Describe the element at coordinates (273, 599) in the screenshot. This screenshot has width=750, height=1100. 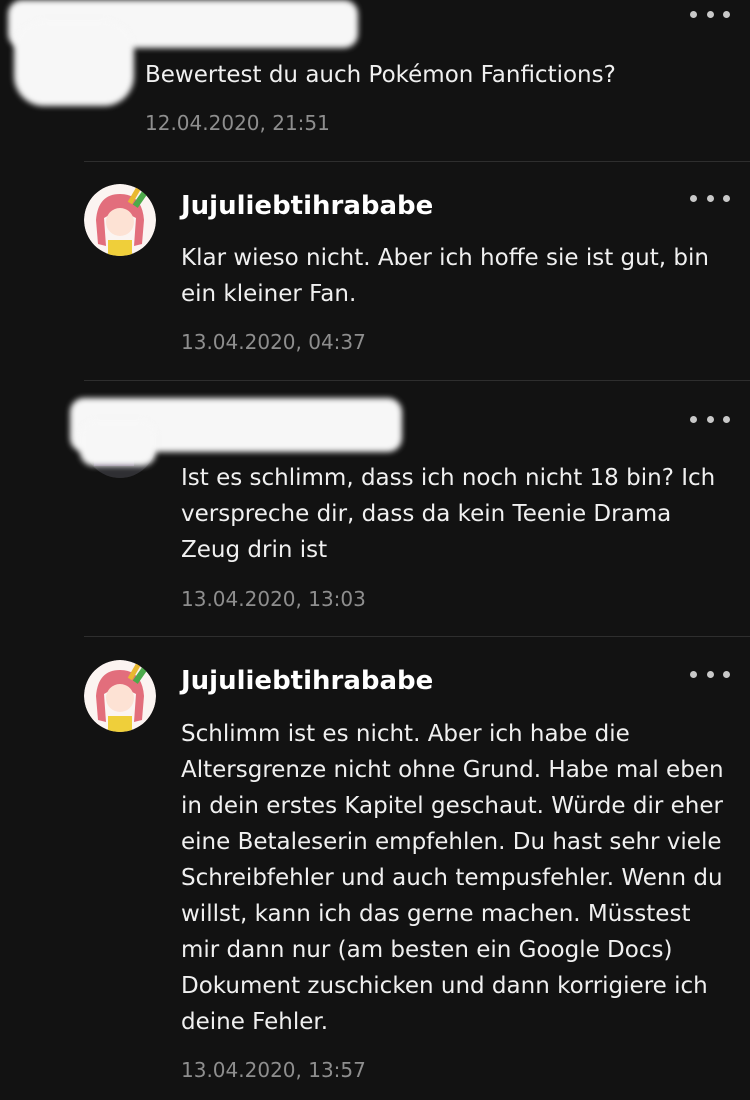
I see `comment-timestamp: 13.04.2020, 13:03` at that location.